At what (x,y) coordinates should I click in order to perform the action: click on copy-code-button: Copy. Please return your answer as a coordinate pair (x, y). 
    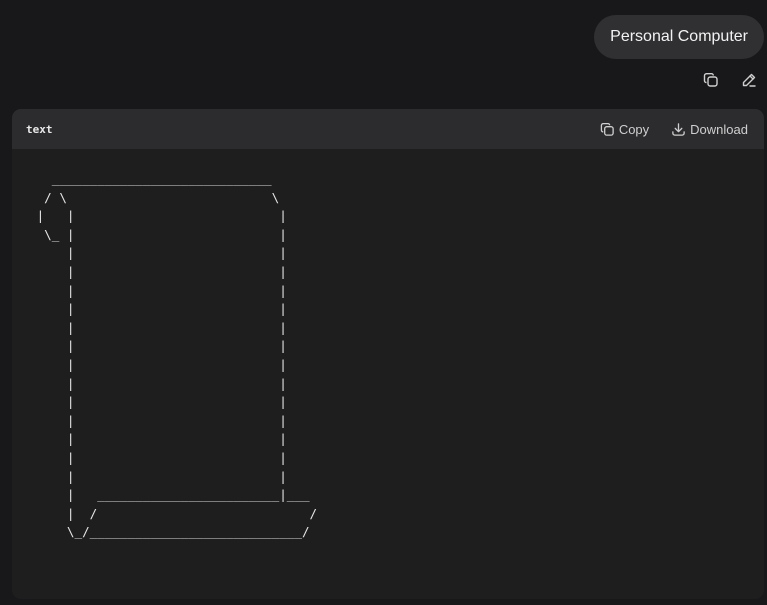
    Looking at the image, I should click on (624, 129).